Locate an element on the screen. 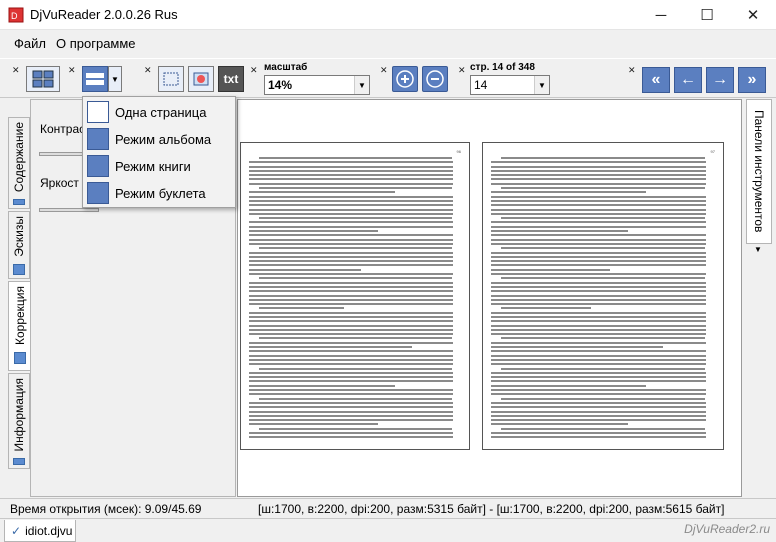 The height and width of the screenshot is (542, 776). scale-combo: 14% ▼ is located at coordinates (317, 85).